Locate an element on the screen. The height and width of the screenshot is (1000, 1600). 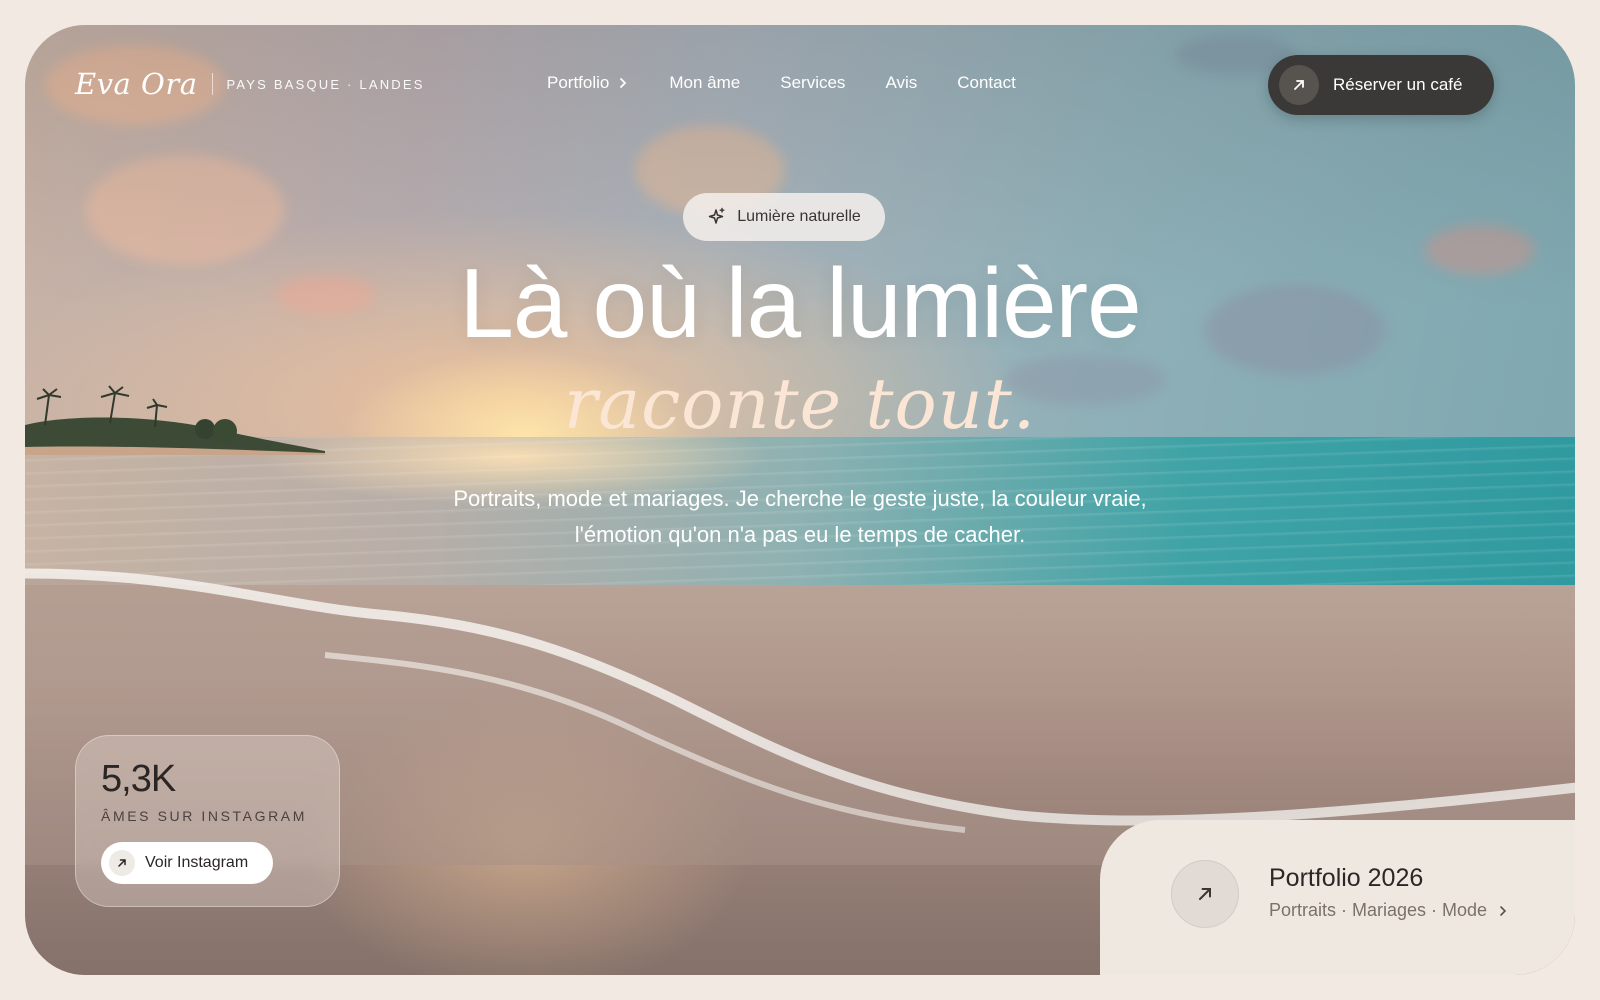
nav-item-label: Services is located at coordinates (813, 82).